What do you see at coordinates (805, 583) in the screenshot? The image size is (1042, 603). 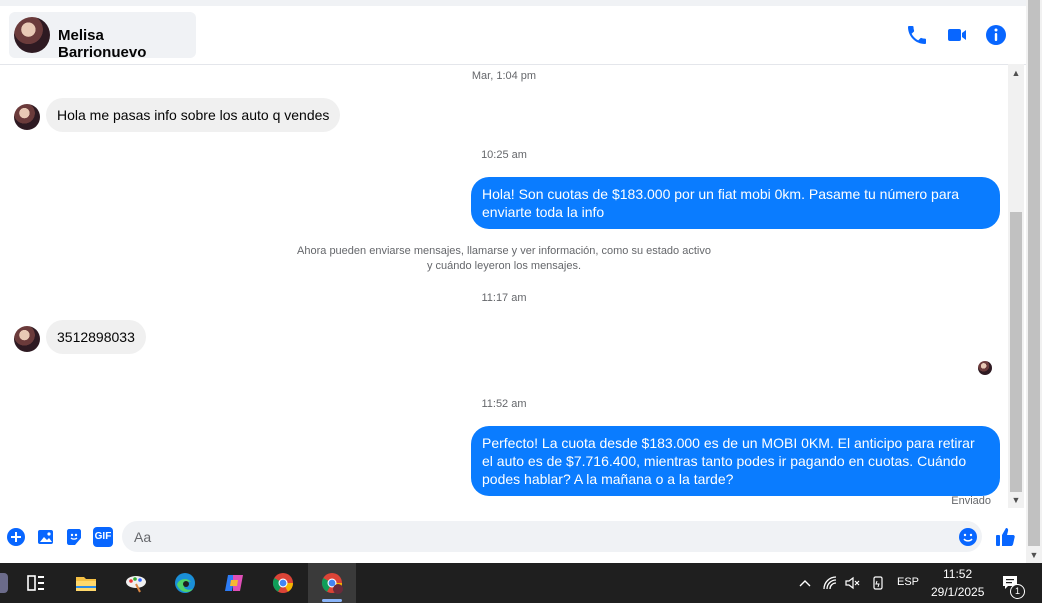 I see `chevron-up-icon` at bounding box center [805, 583].